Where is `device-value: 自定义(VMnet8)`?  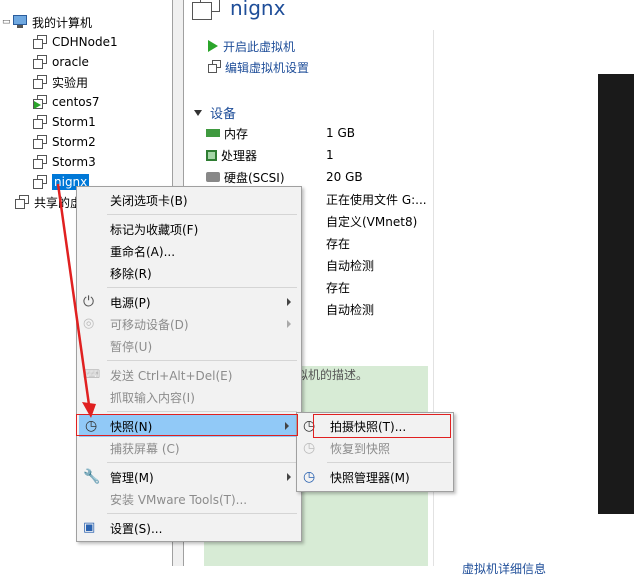
device-value: 自定义(VMnet8) is located at coordinates (372, 221).